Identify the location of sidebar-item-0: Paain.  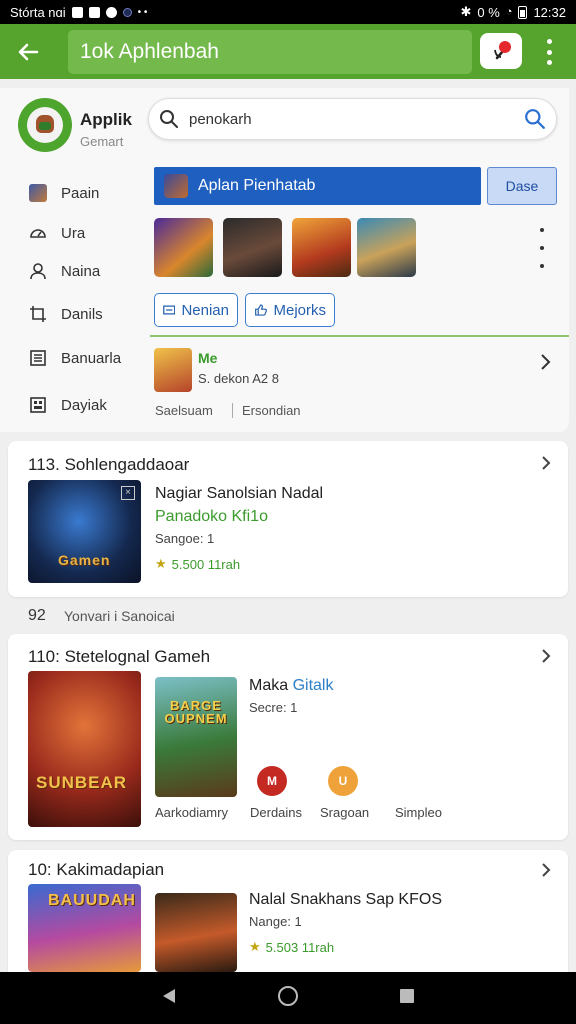
(85, 193).